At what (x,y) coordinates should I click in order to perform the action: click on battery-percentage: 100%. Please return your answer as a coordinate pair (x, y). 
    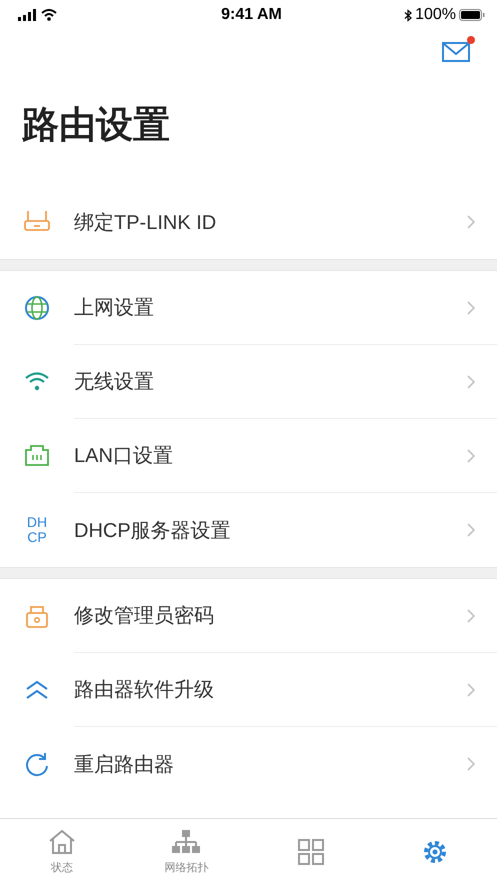
    Looking at the image, I should click on (435, 15).